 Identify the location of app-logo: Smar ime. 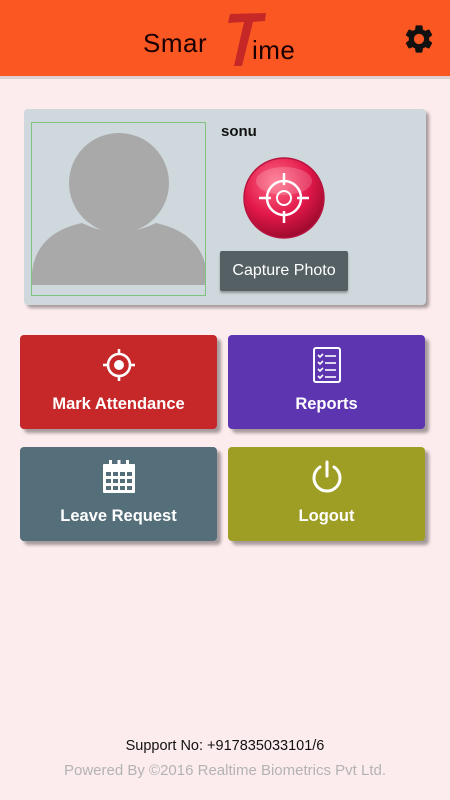
(225, 39).